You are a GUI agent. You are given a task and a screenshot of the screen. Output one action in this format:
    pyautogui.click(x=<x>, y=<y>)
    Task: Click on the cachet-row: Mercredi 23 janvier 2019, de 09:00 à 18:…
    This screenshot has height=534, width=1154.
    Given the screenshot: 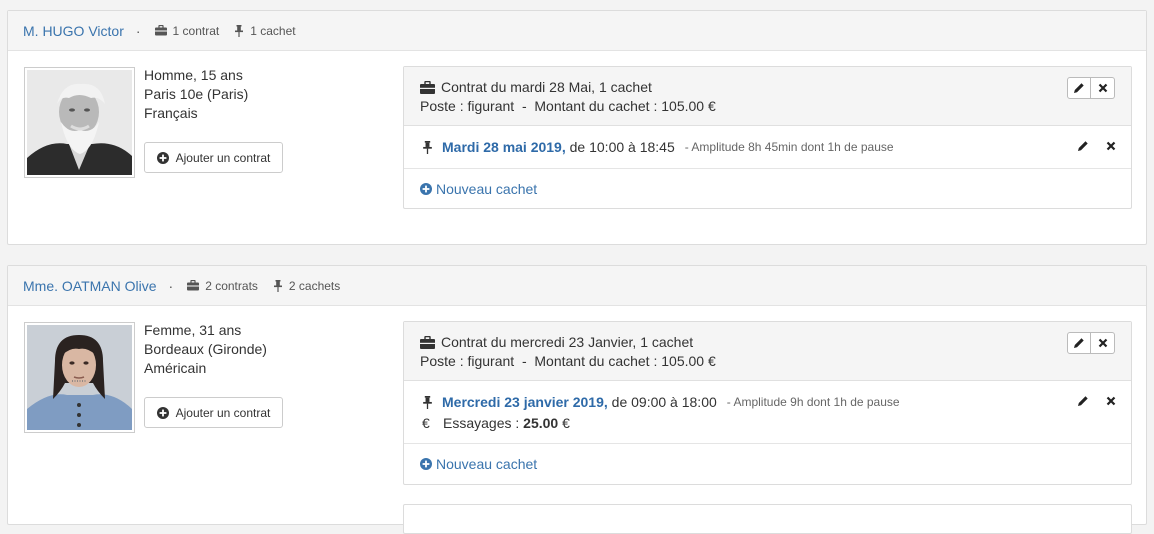 What is the action you would take?
    pyautogui.click(x=767, y=412)
    